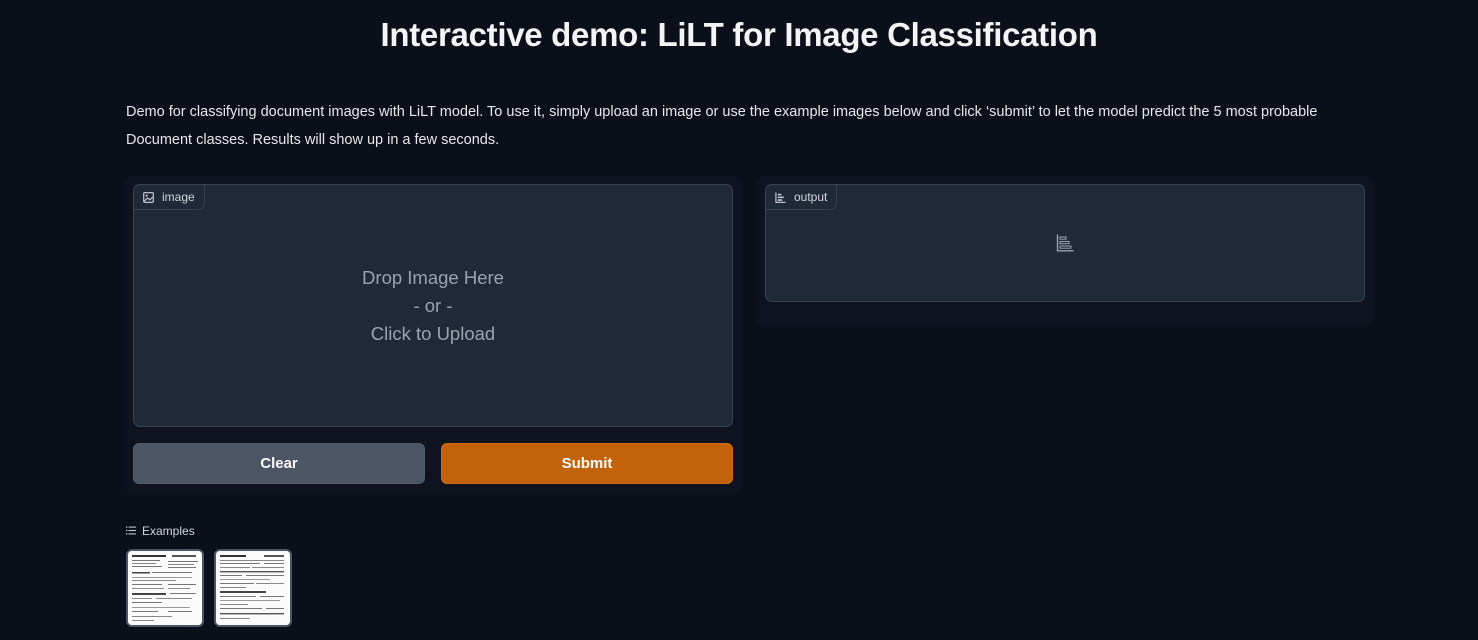  I want to click on output-block-label: output, so click(801, 197).